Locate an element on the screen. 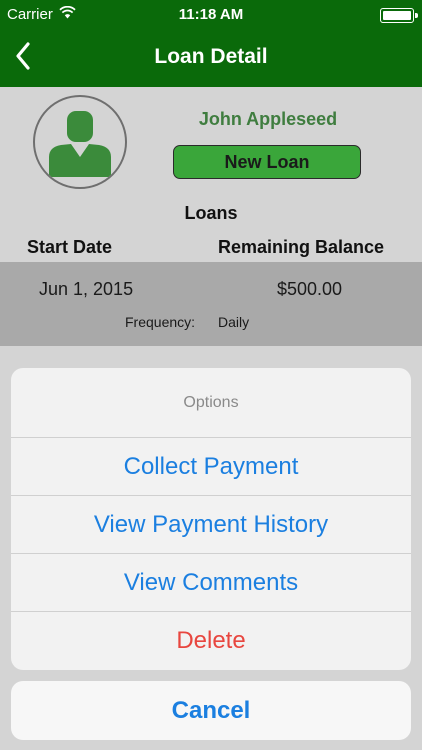  person-icon is located at coordinates (80, 149).